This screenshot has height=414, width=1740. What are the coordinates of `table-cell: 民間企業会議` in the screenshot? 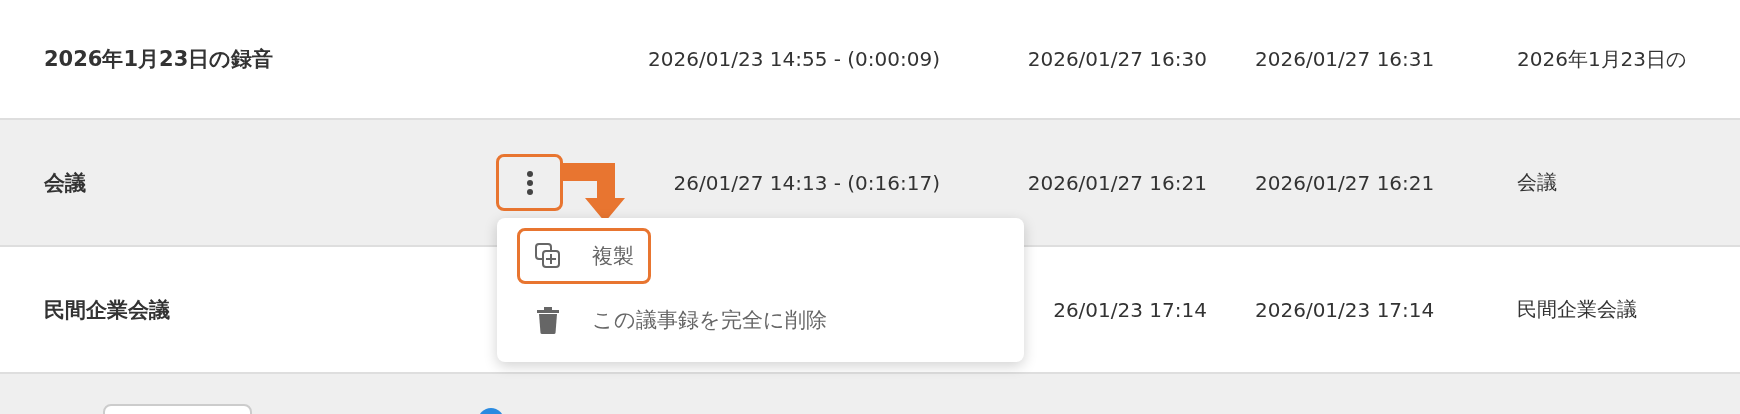 It's located at (1577, 309).